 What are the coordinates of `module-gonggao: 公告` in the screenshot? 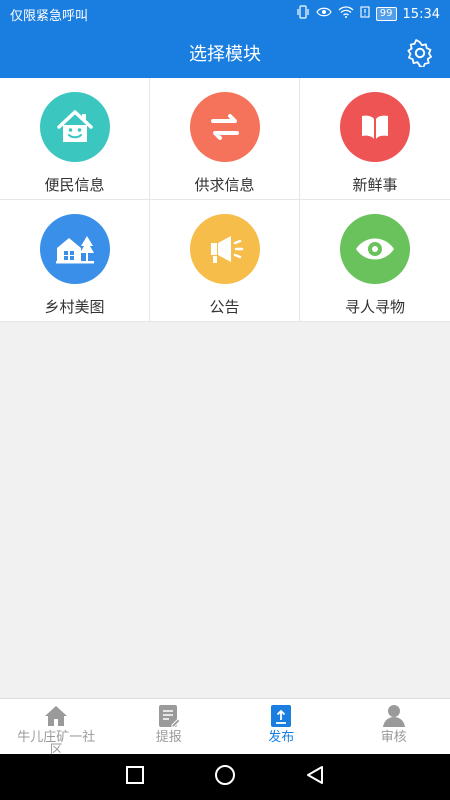 It's located at (225, 261).